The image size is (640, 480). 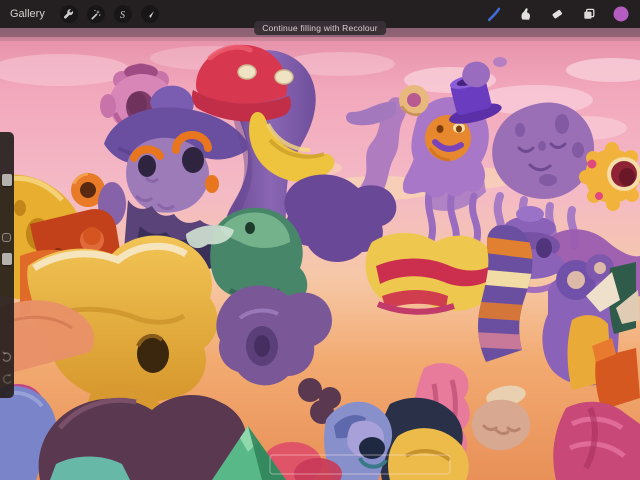 What do you see at coordinates (79, 14) in the screenshot?
I see `toolbar-left-group: Gallery S` at bounding box center [79, 14].